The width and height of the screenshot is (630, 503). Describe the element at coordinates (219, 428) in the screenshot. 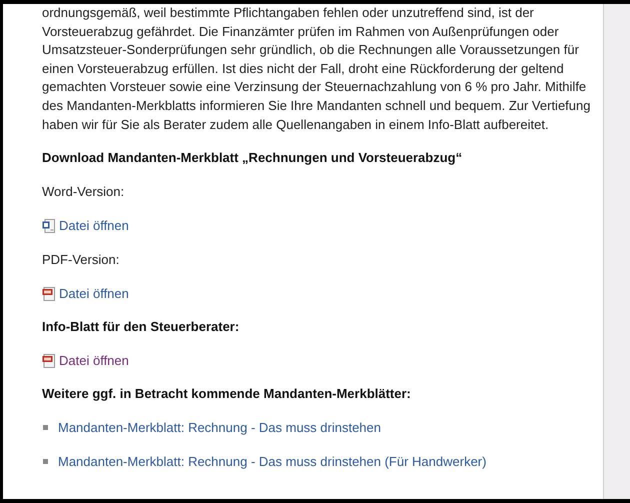

I see `leaflet-link: Mandanten-Merkblatt: Rechnung - Das muss drinstehen` at that location.